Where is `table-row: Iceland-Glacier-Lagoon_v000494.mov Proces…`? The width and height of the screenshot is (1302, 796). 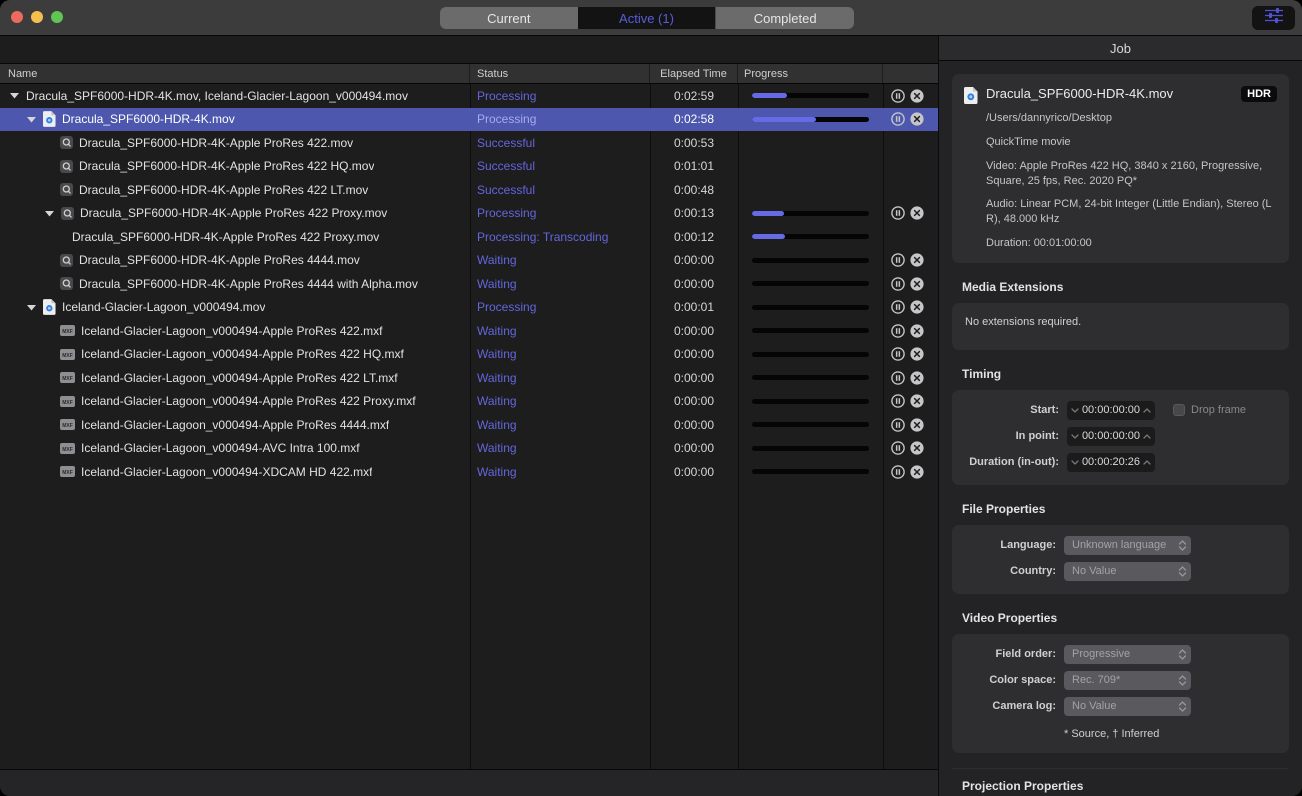 table-row: Iceland-Glacier-Lagoon_v000494.mov Proces… is located at coordinates (469, 308).